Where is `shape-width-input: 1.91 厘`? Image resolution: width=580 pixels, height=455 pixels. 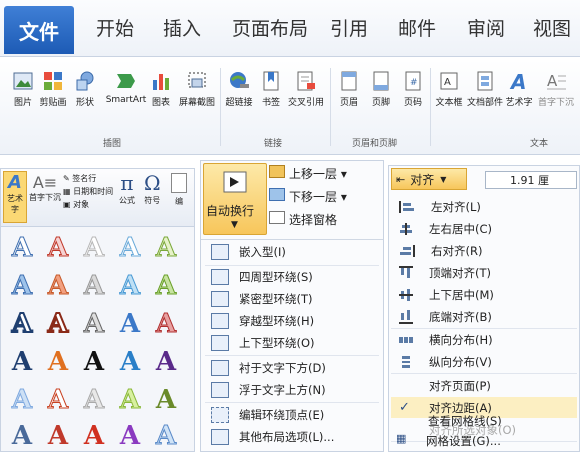 shape-width-input: 1.91 厘 is located at coordinates (531, 180).